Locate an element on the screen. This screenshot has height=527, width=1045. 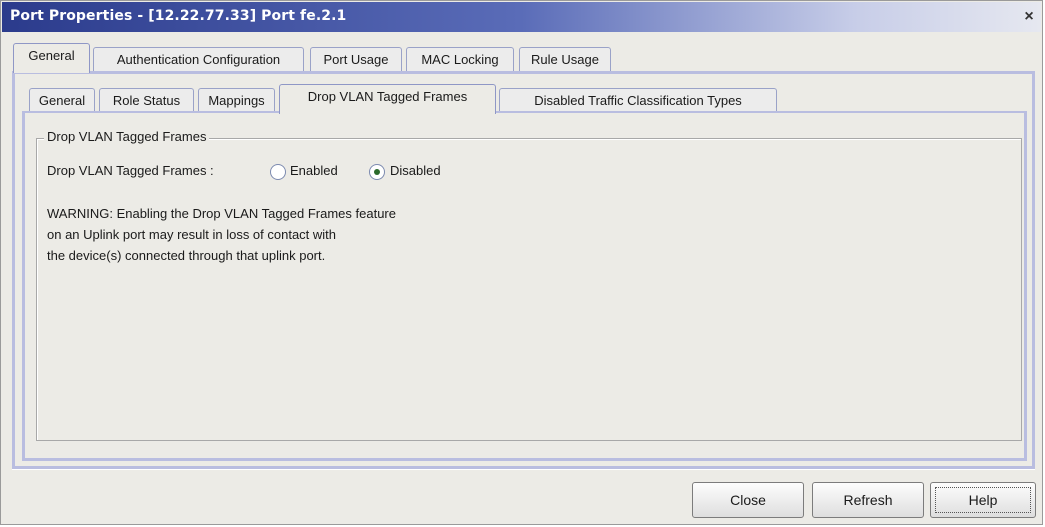
close-icon: × is located at coordinates (1029, 17).